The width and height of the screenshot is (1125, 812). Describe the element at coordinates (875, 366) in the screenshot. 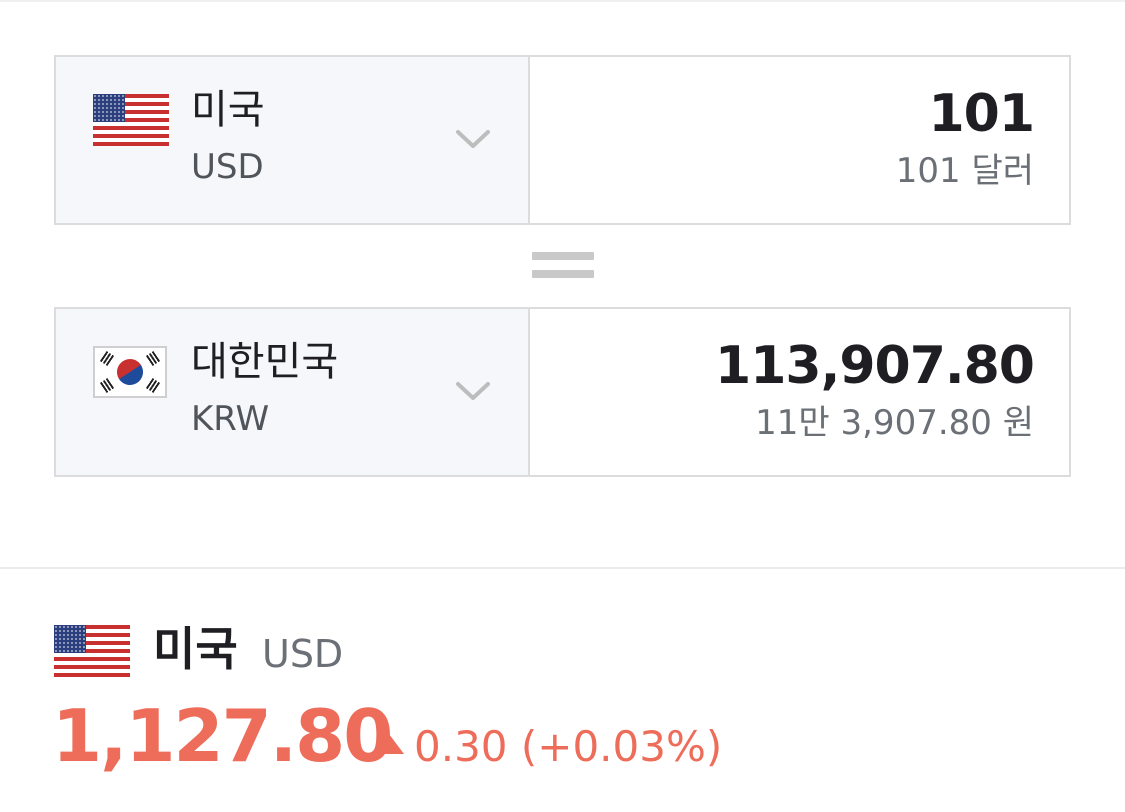

I see `to-amount-value: 113,907.80` at that location.